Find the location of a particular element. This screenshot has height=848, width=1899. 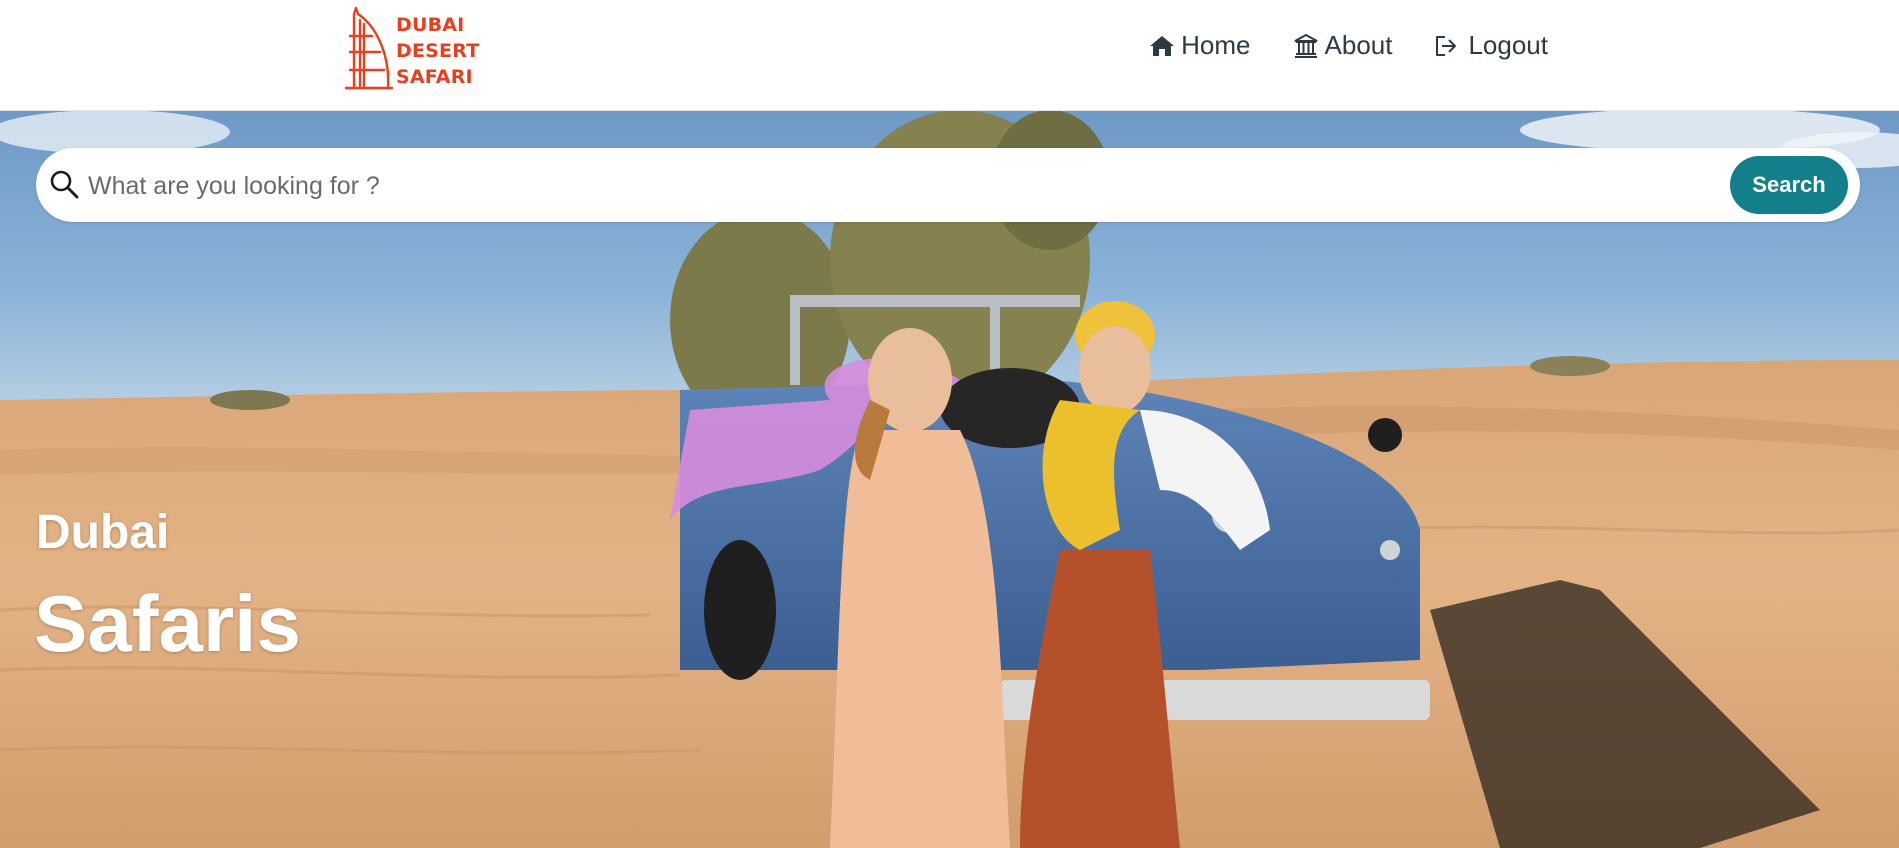

nav-home-link: Home is located at coordinates (1200, 45).